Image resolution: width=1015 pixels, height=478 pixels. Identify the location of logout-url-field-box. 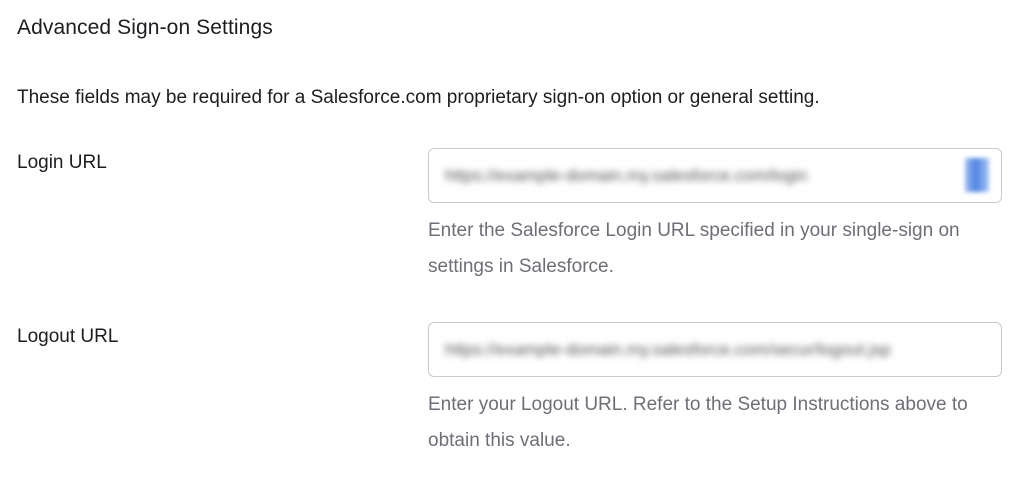
(715, 349).